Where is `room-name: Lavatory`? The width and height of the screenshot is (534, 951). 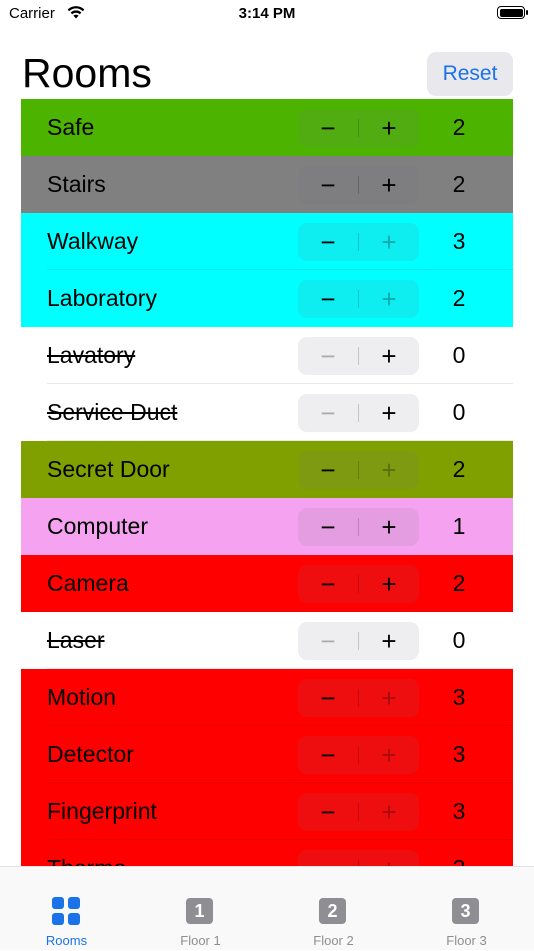 room-name: Lavatory is located at coordinates (91, 355).